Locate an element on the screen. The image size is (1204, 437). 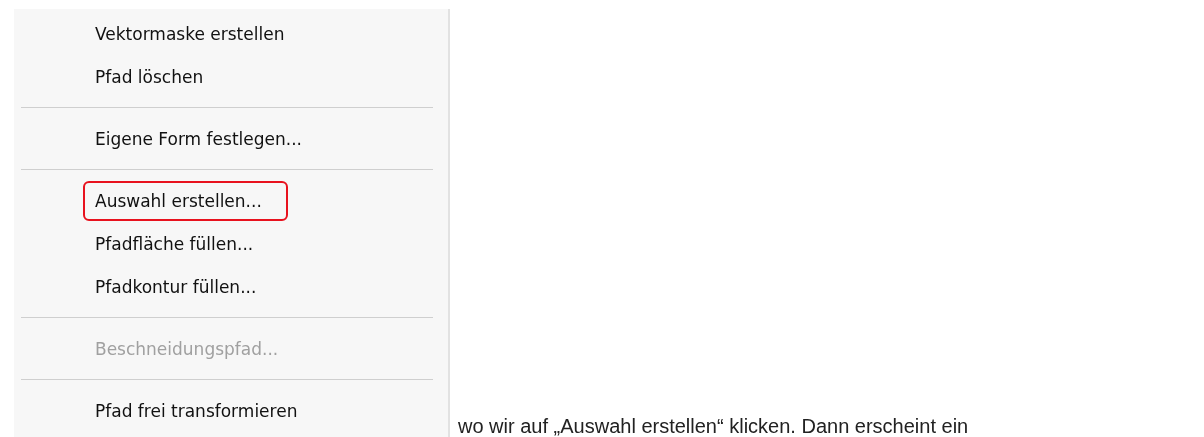
menu-item: Vektormaske erstellen is located at coordinates (190, 33).